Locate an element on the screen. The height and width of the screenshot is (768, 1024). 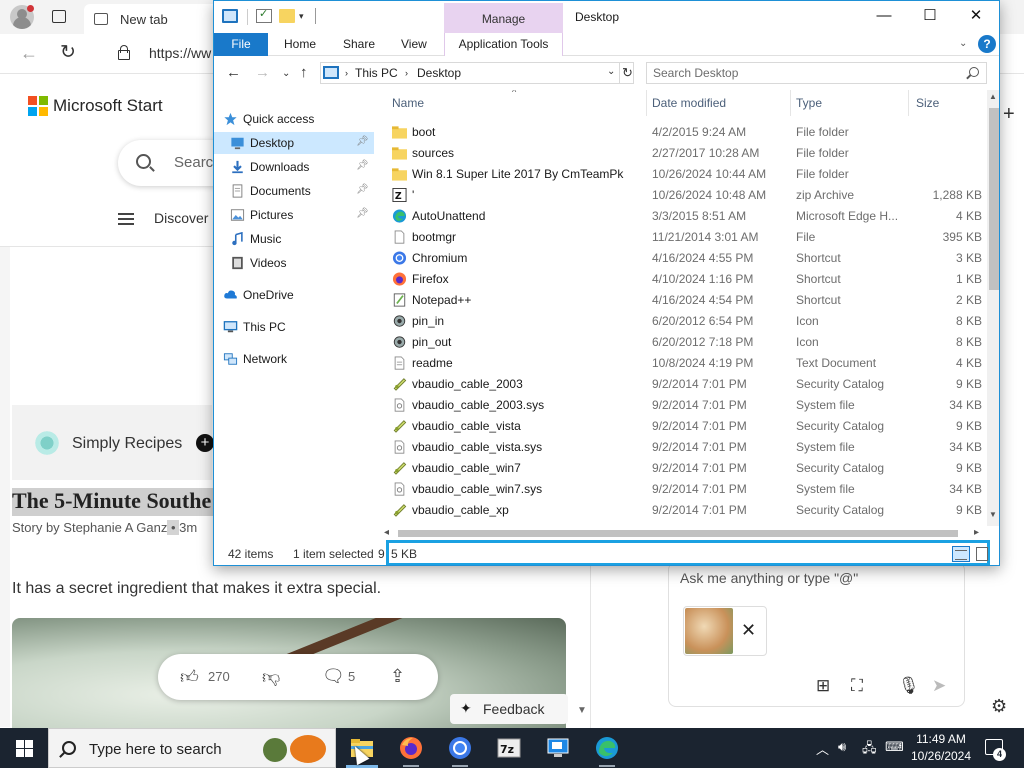
scroll-left-arrow-icon: ◂ is located at coordinates (386, 532).